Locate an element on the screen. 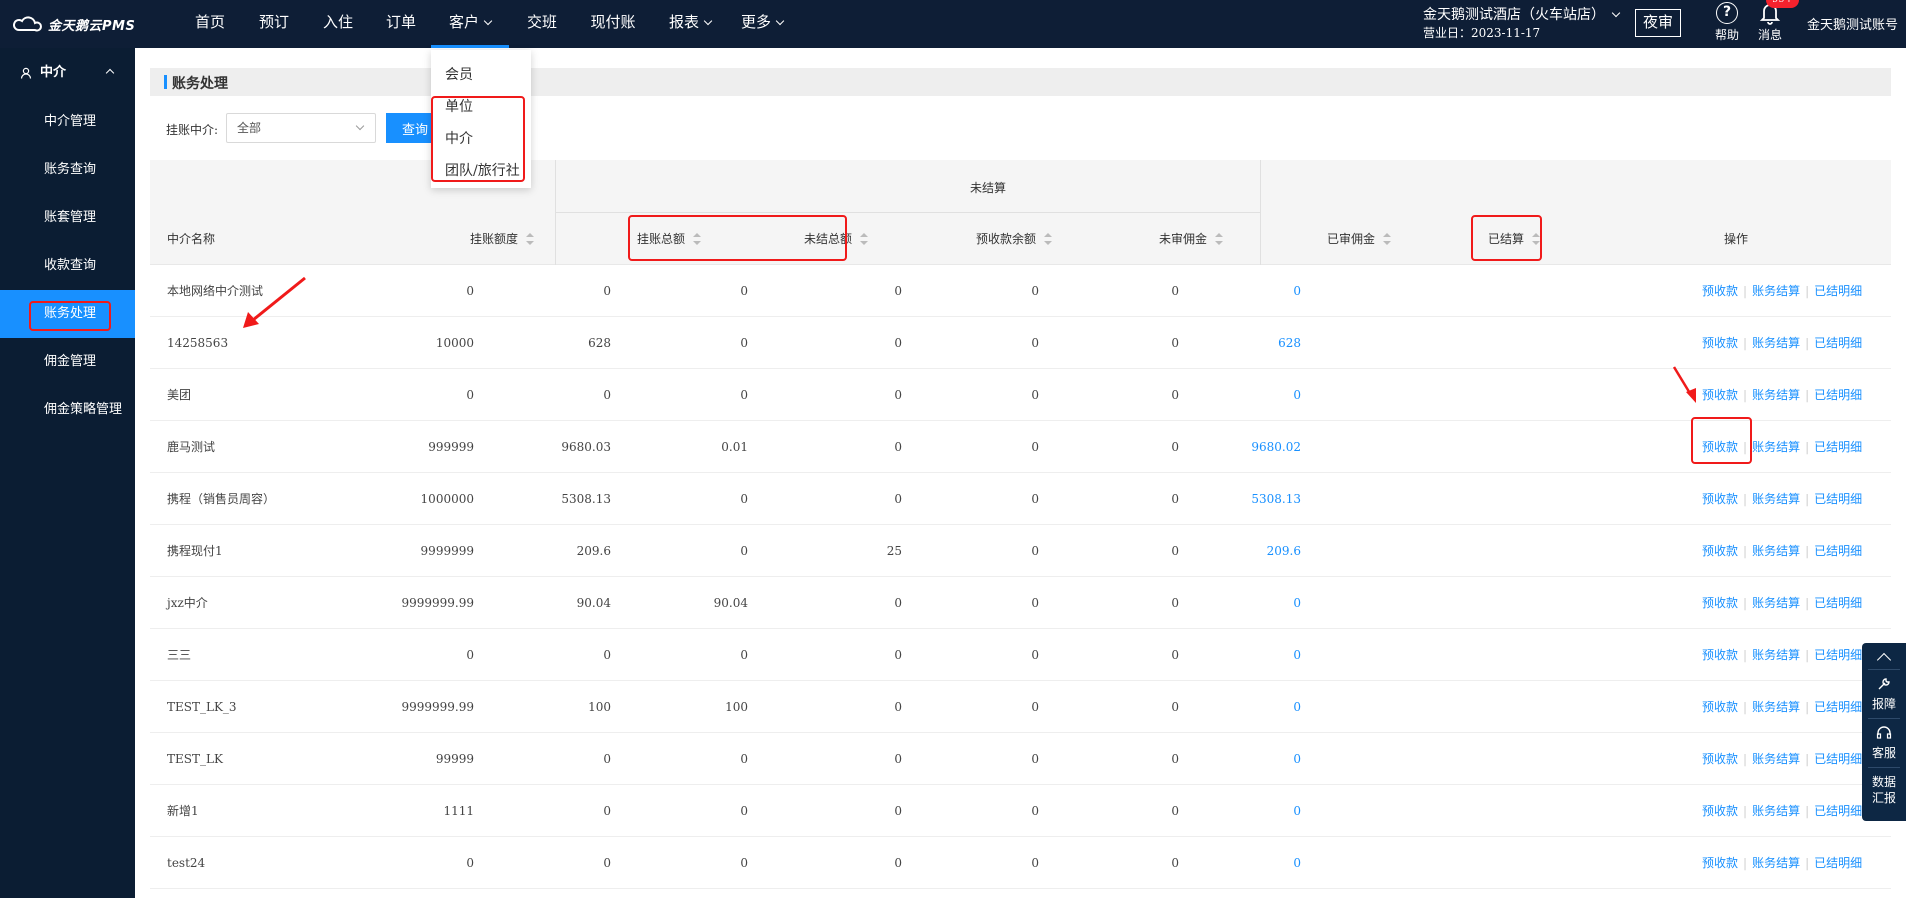  hotel-name: 金天鹅测试酒店（火车站店） is located at coordinates (1514, 15).